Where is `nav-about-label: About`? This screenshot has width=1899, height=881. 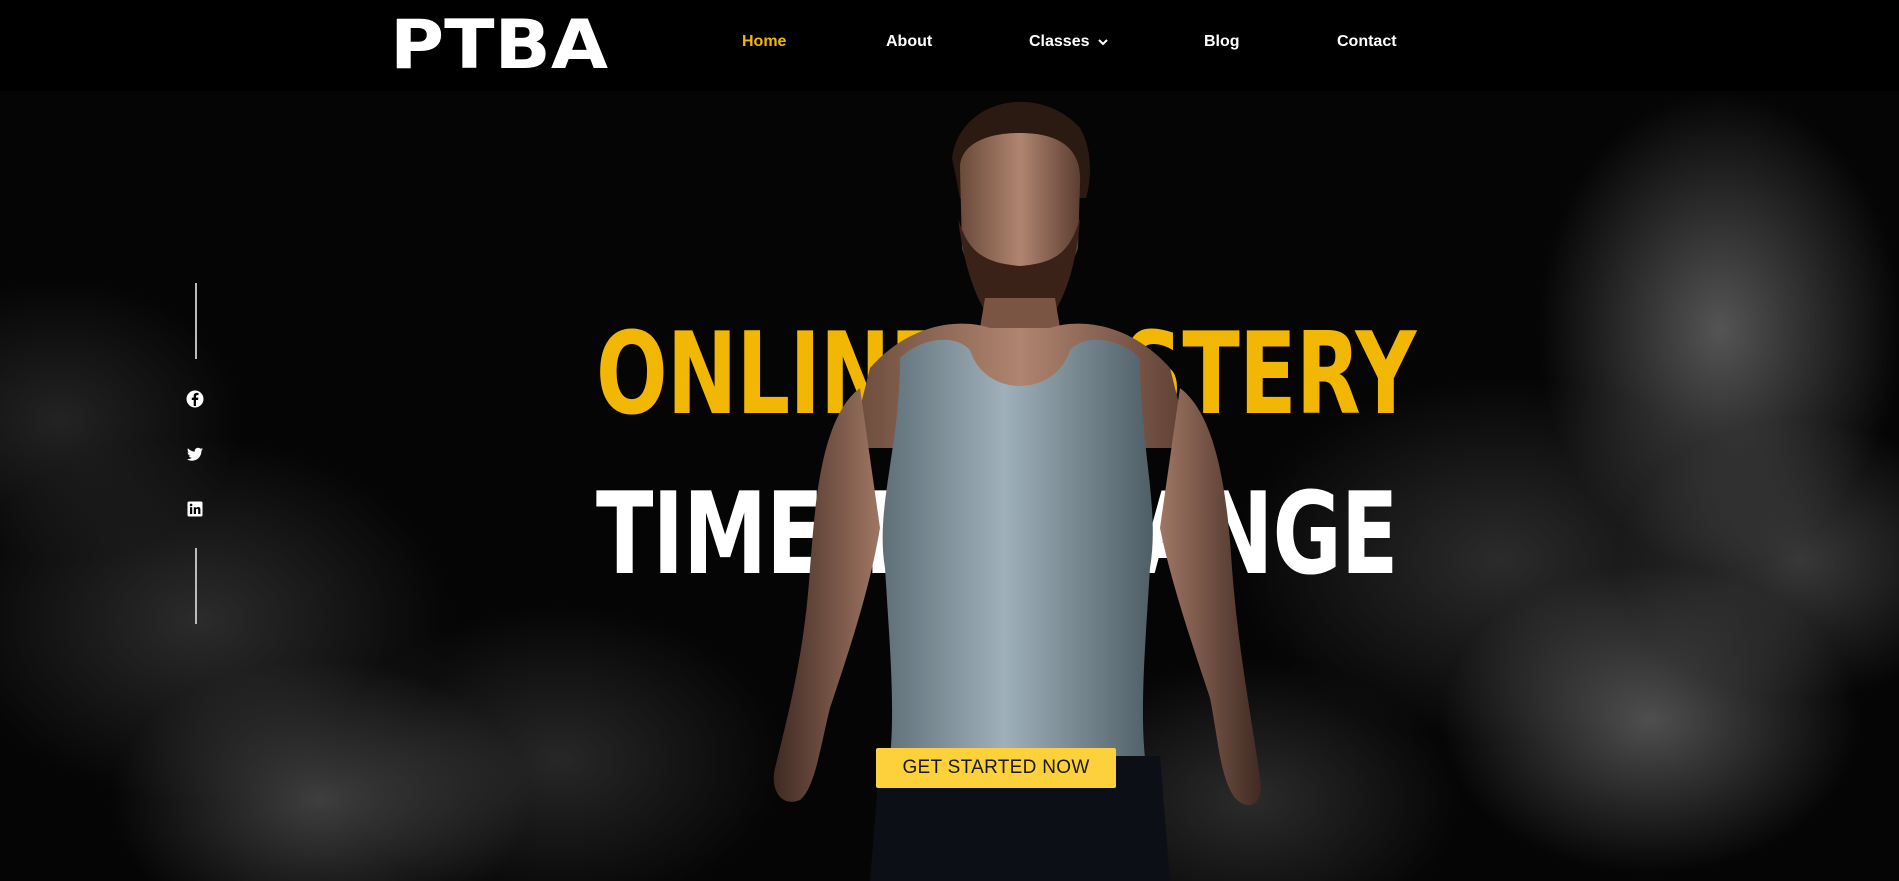 nav-about-label: About is located at coordinates (909, 41).